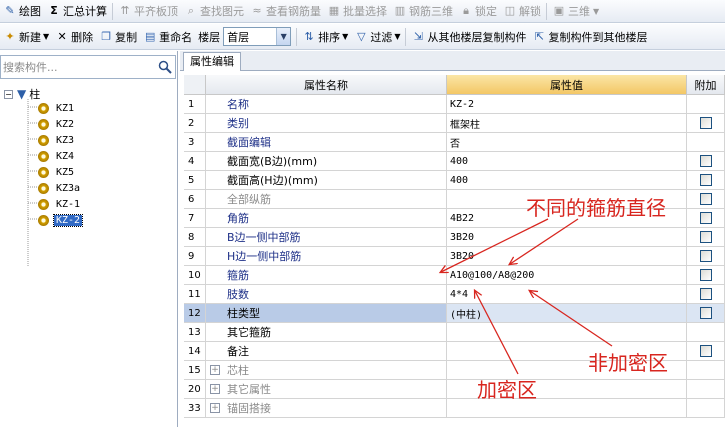 The width and height of the screenshot is (725, 427). I want to click on arrow-to-non-dense-zone, so click(571, 319).